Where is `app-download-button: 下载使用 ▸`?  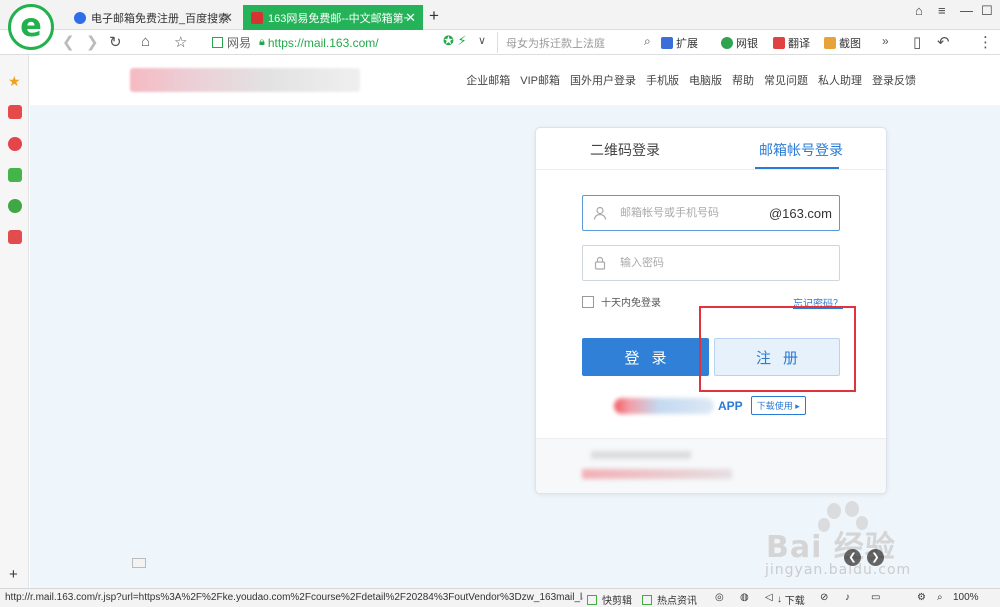 app-download-button: 下载使用 ▸ is located at coordinates (778, 405).